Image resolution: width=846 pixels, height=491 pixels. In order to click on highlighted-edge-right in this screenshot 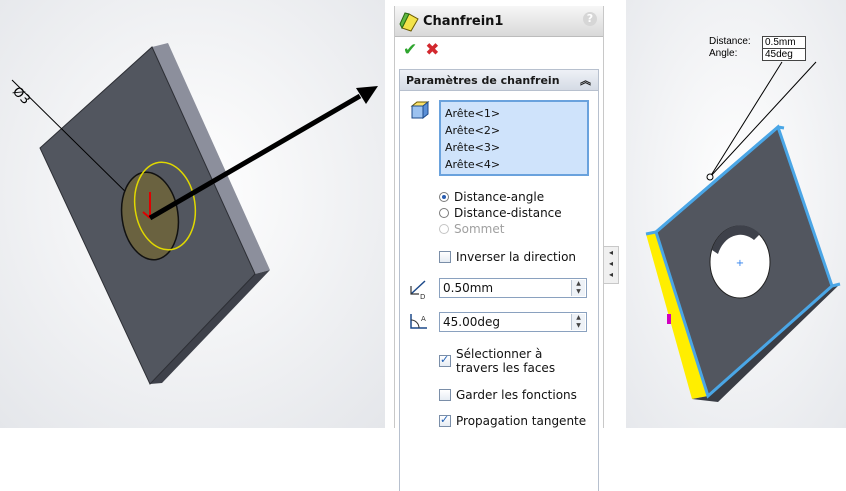, I will do `click(836, 285)`.